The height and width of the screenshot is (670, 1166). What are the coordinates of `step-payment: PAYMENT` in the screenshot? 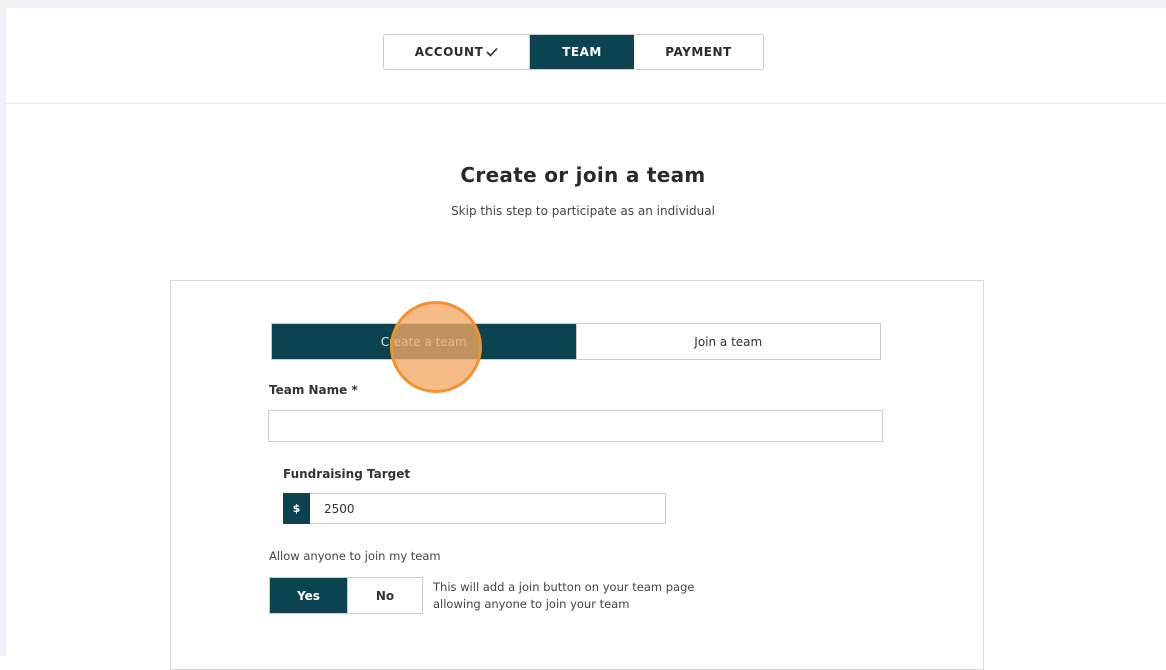 It's located at (698, 52).